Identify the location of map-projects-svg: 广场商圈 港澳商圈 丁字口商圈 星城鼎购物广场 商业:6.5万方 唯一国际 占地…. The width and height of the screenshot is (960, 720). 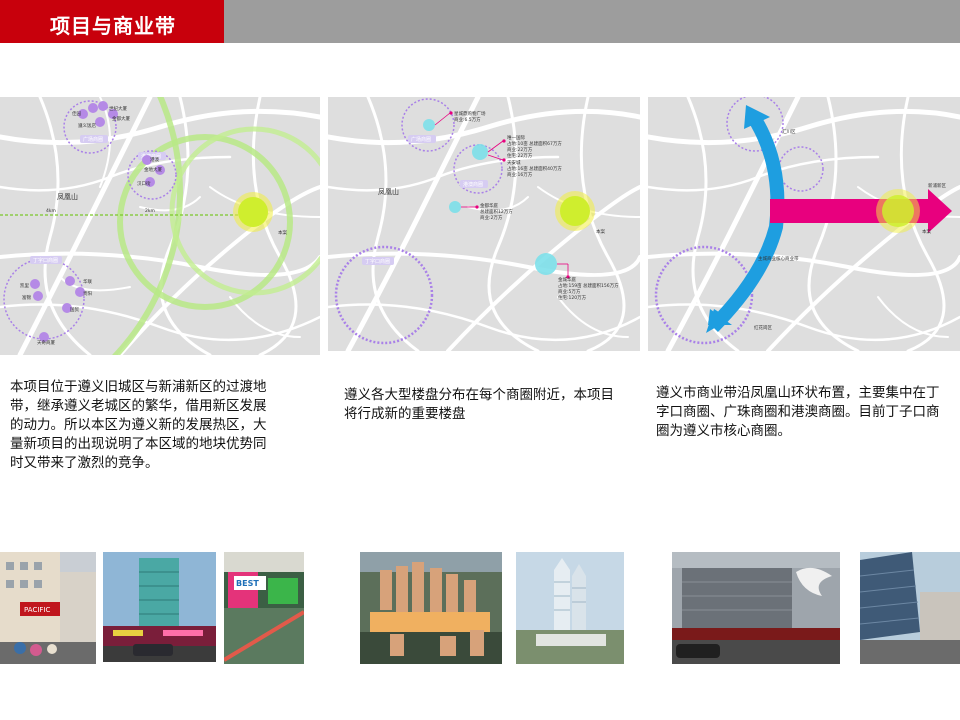
(484, 224).